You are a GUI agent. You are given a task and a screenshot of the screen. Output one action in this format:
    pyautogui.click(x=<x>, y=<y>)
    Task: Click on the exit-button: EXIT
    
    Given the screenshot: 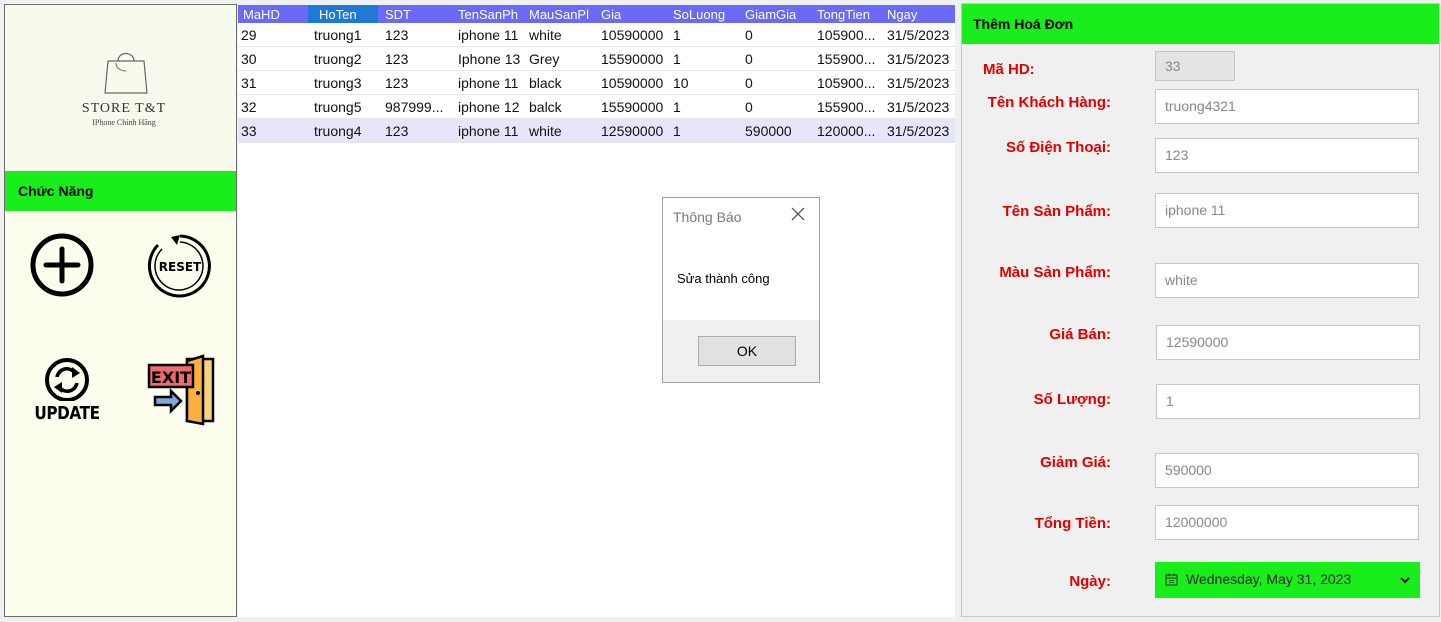 What is the action you would take?
    pyautogui.click(x=181, y=391)
    